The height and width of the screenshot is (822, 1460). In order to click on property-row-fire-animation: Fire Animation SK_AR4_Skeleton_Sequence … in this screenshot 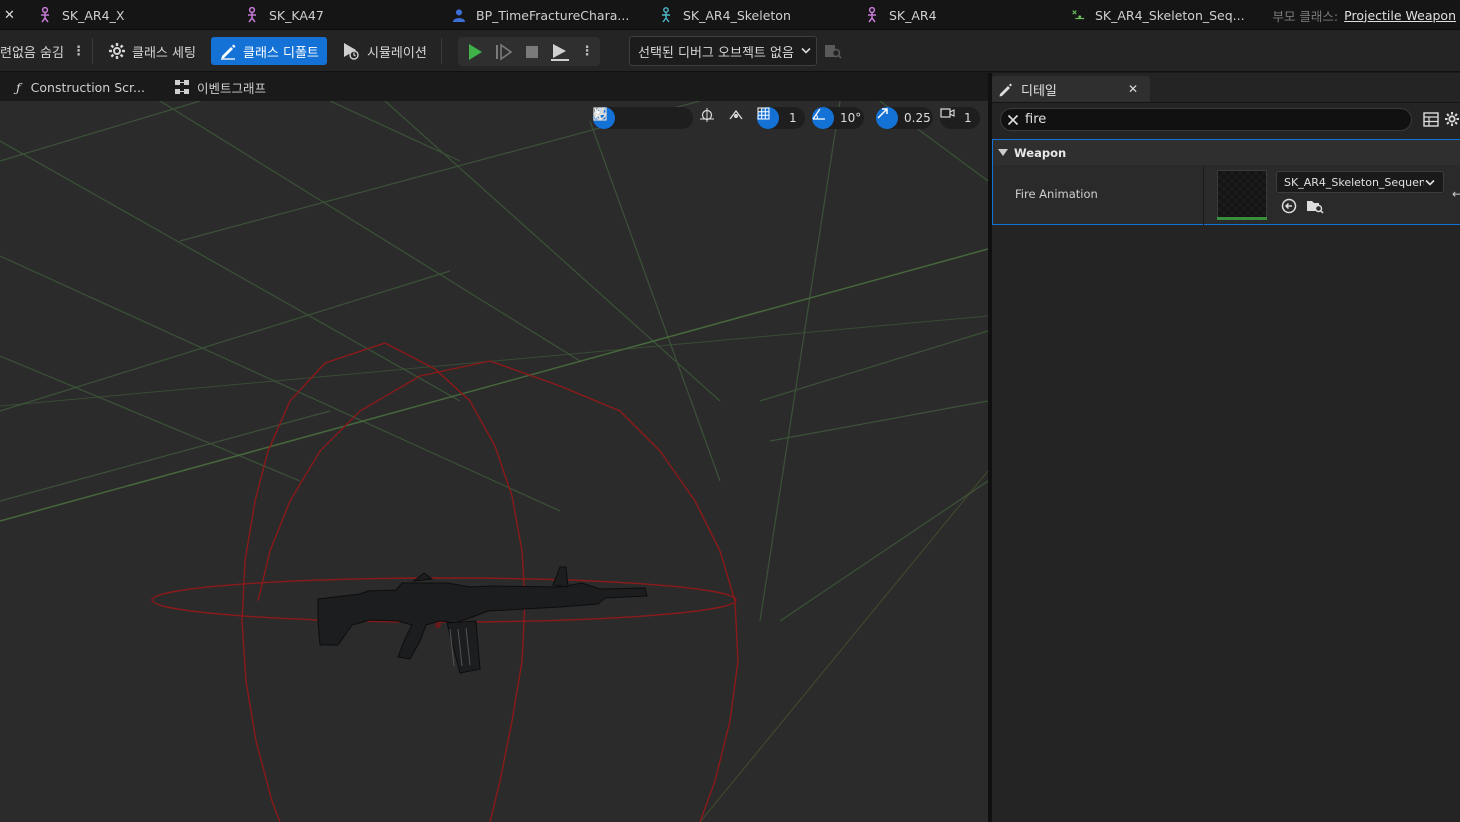, I will do `click(1226, 195)`.